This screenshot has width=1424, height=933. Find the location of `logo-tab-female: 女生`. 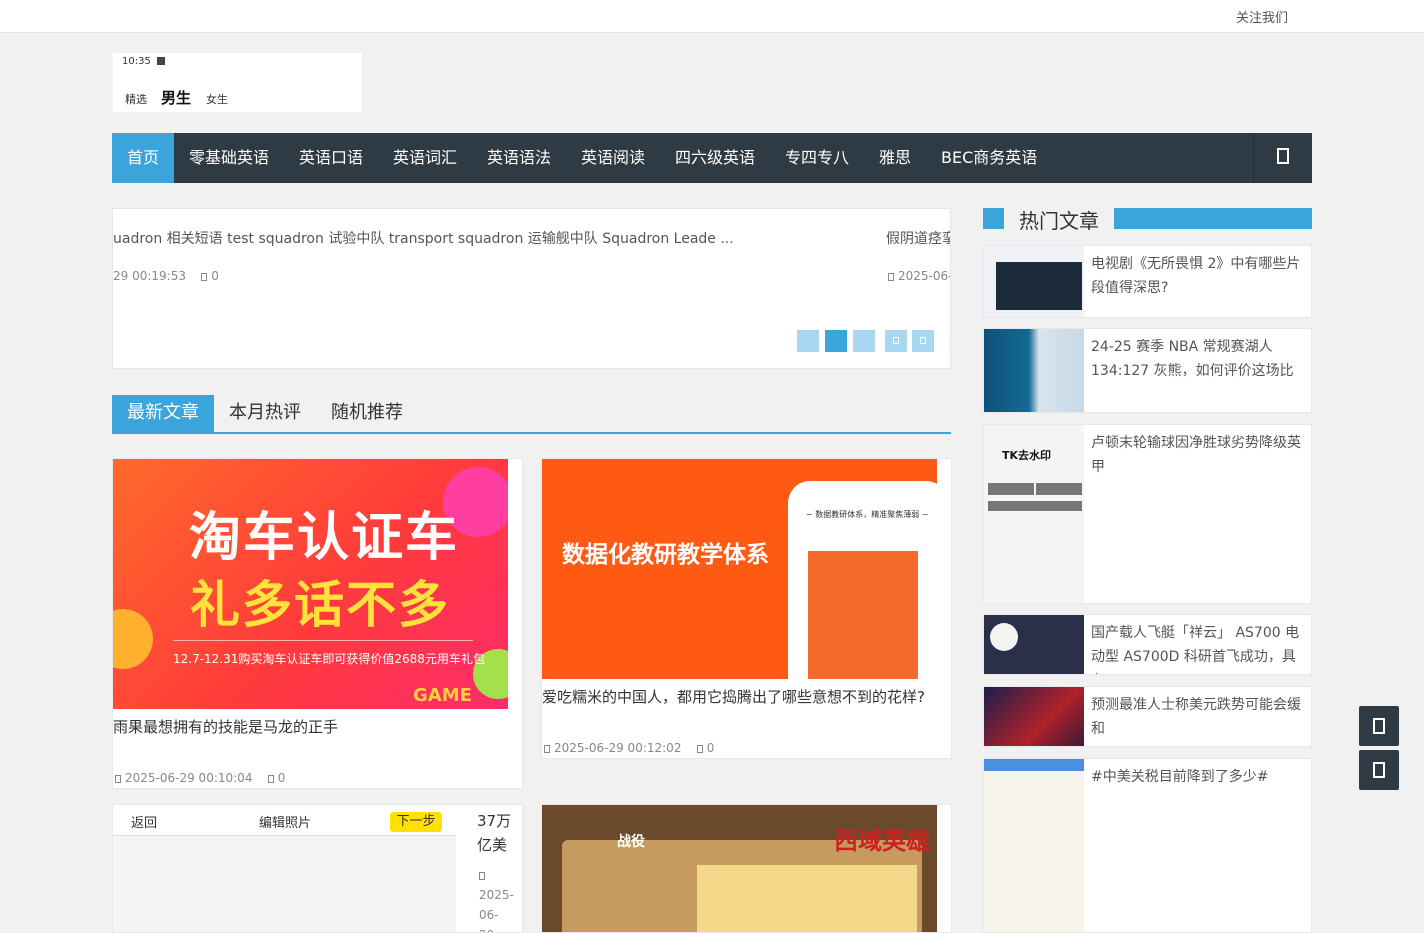

logo-tab-female: 女生 is located at coordinates (217, 99).